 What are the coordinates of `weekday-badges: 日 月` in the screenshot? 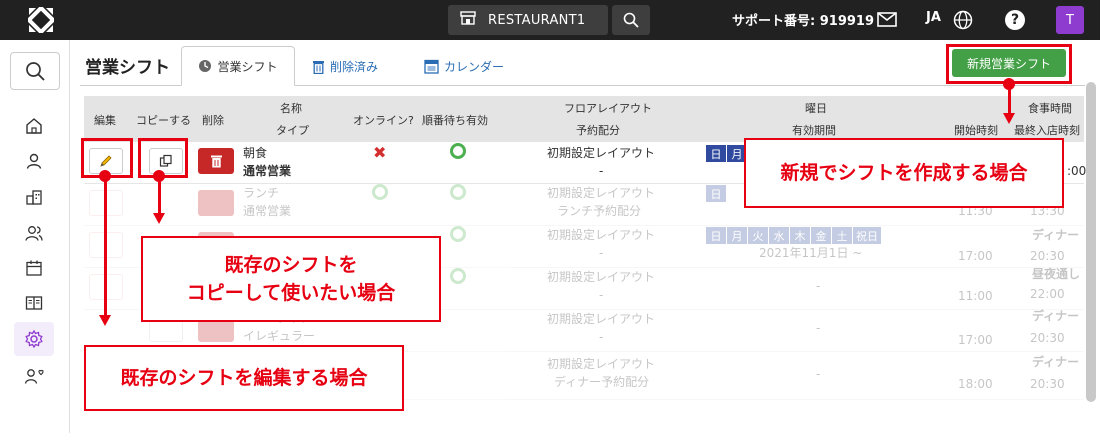 It's located at (726, 153).